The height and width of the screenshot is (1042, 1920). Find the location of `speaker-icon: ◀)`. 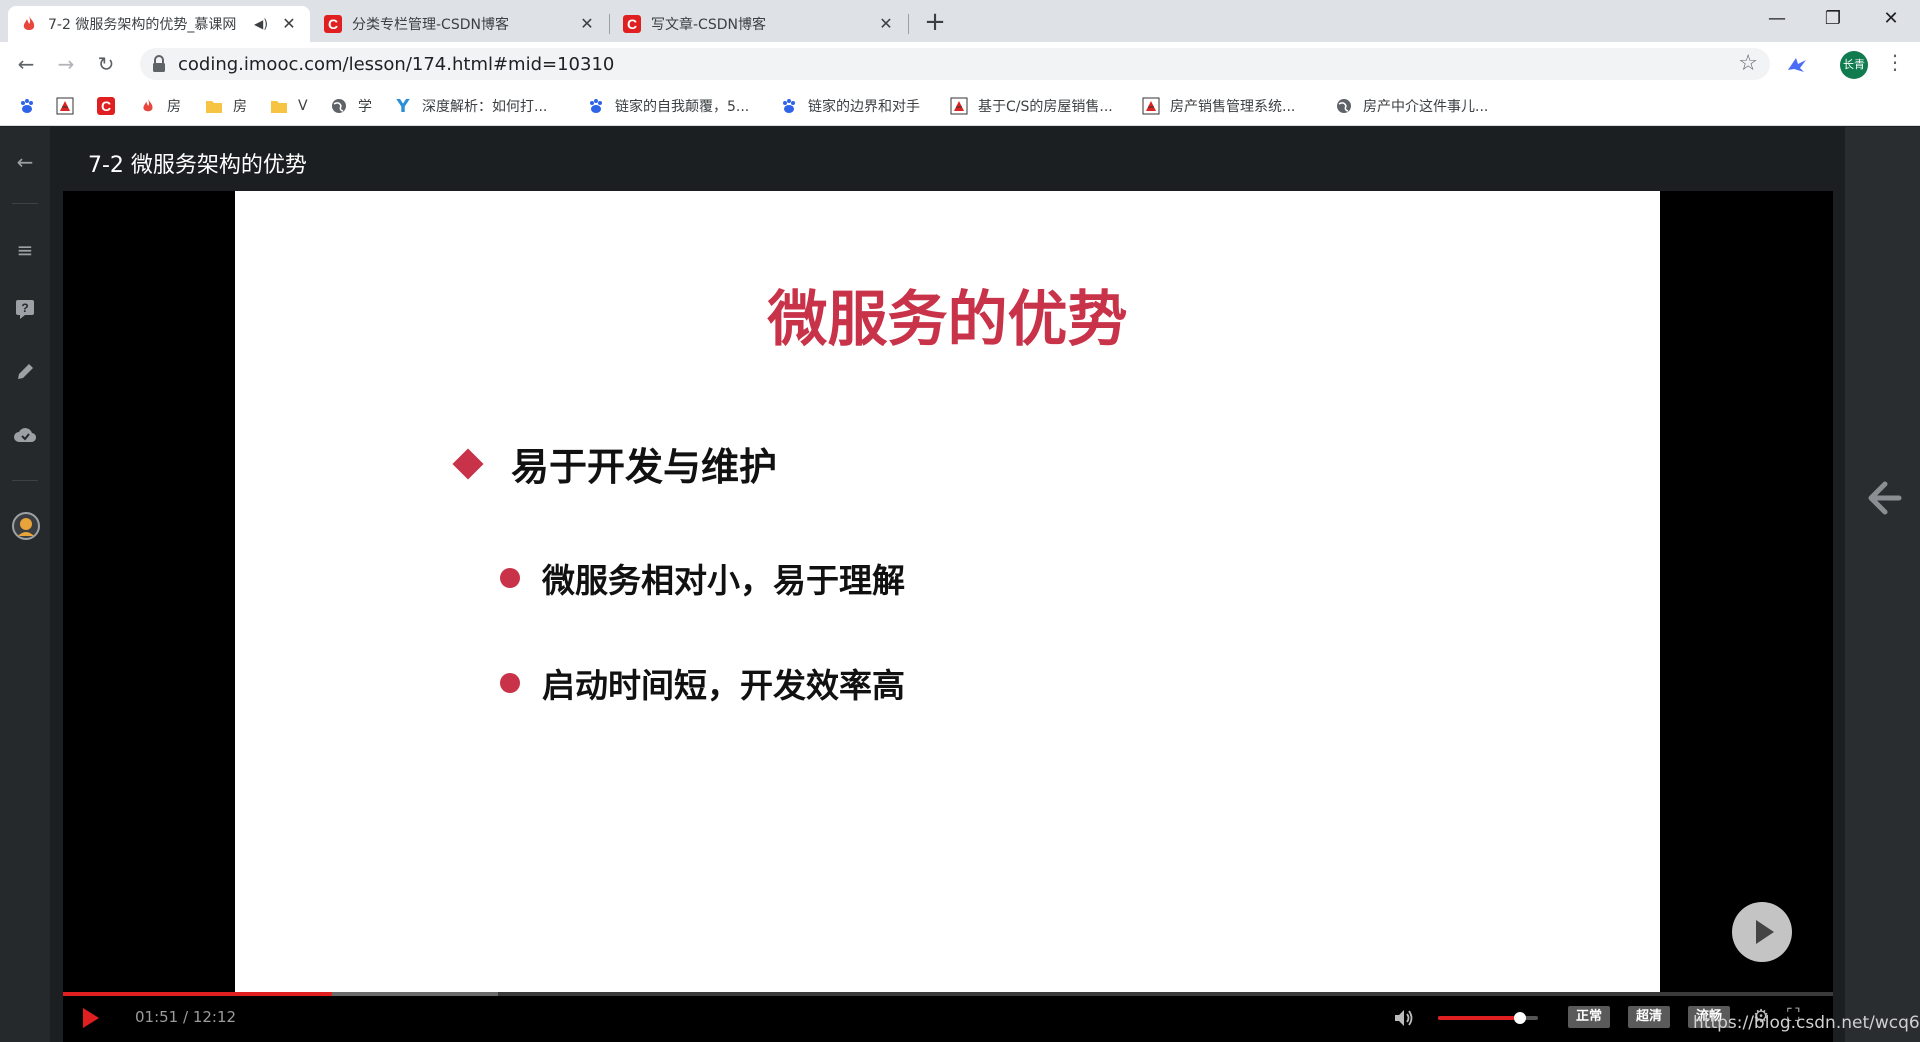

speaker-icon: ◀) is located at coordinates (263, 24).